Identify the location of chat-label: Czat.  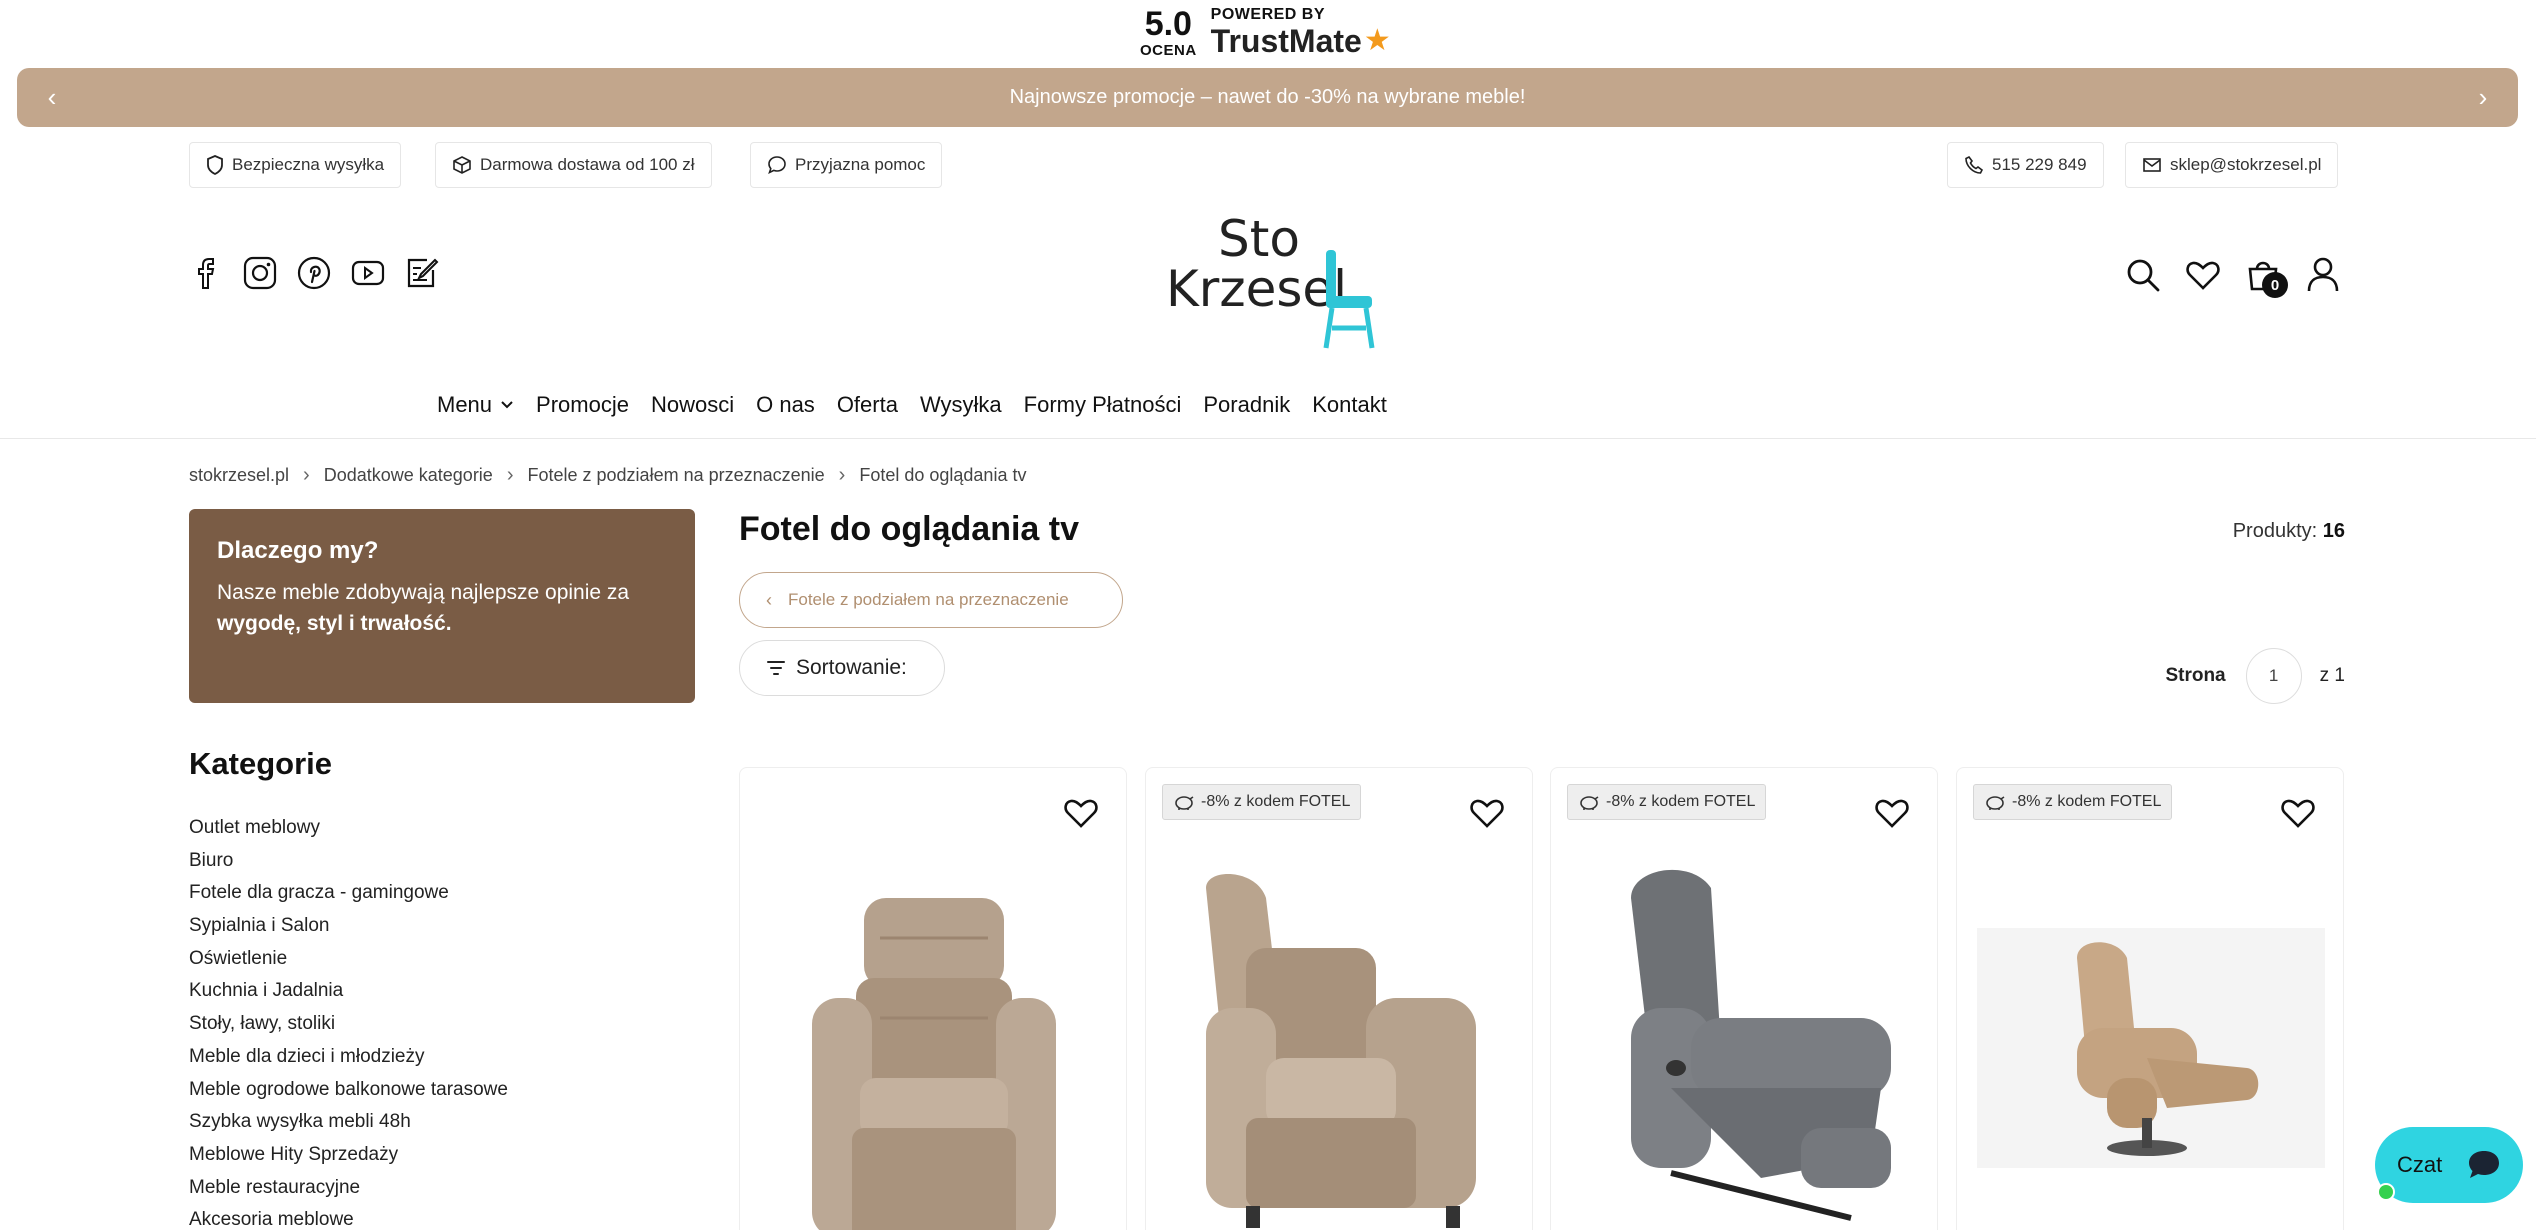
(2420, 1164).